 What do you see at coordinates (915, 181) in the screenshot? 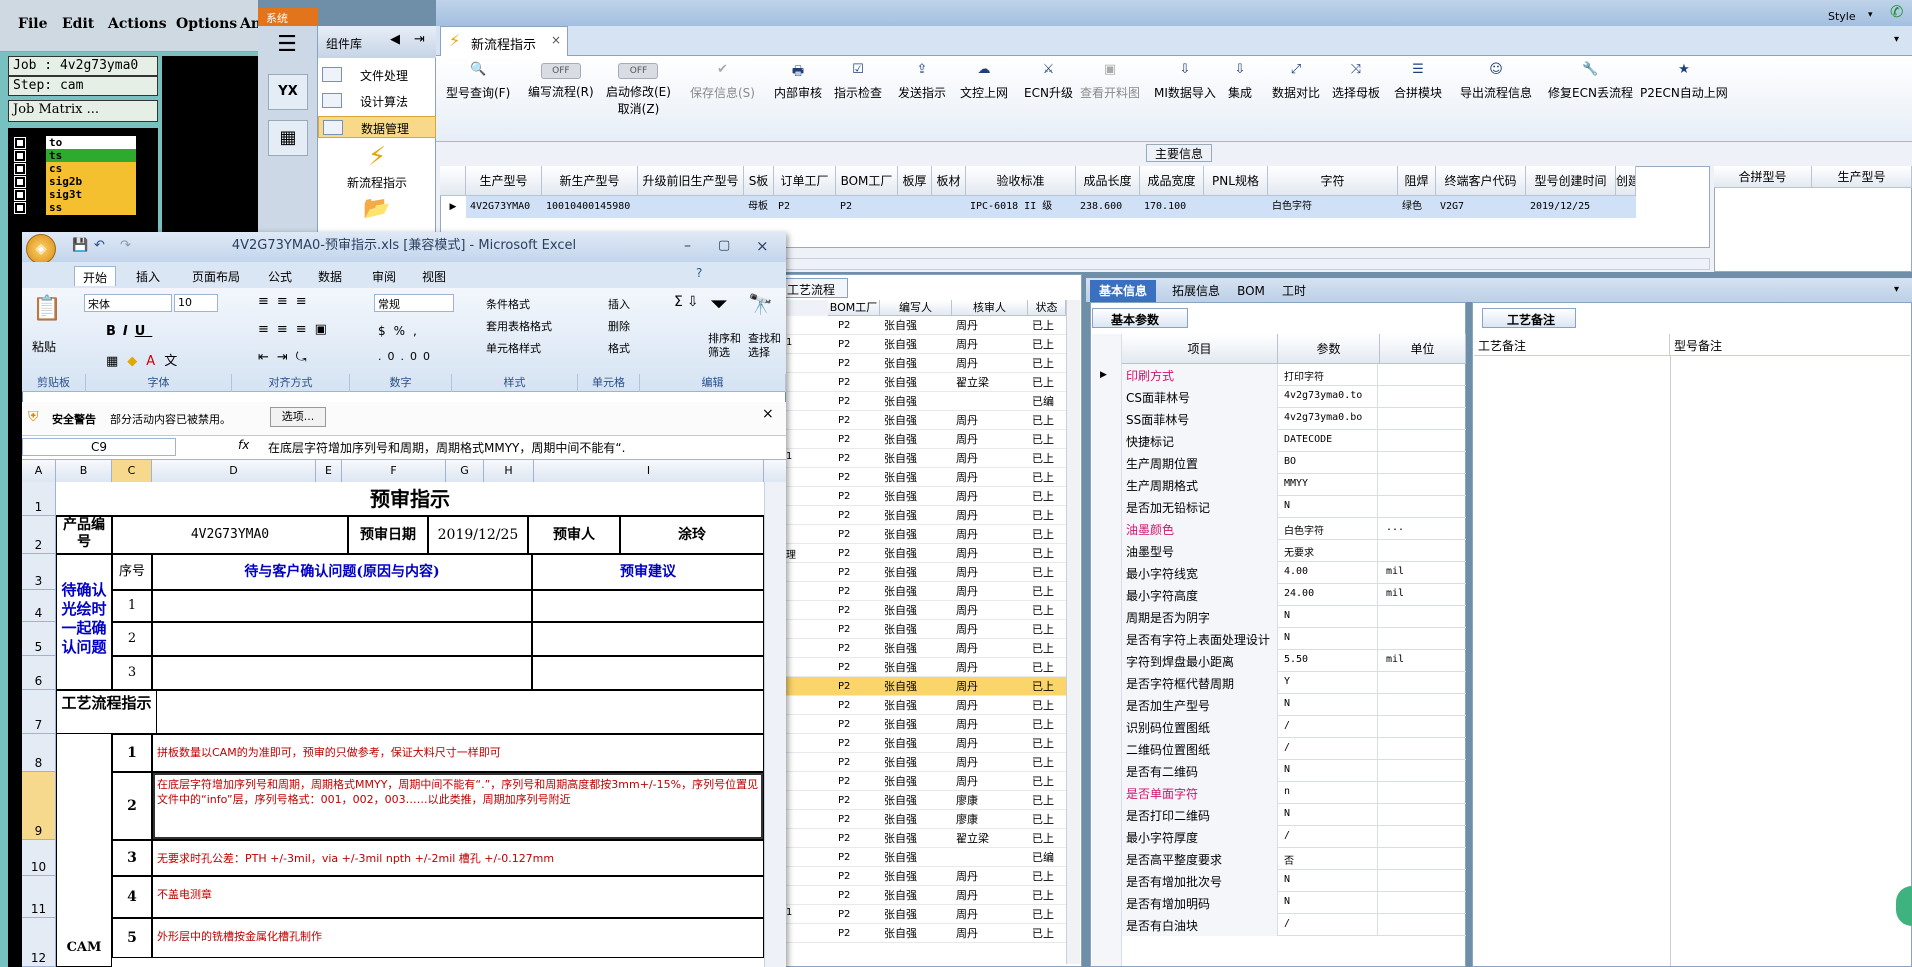
I see `main-col-header: 板厚` at bounding box center [915, 181].